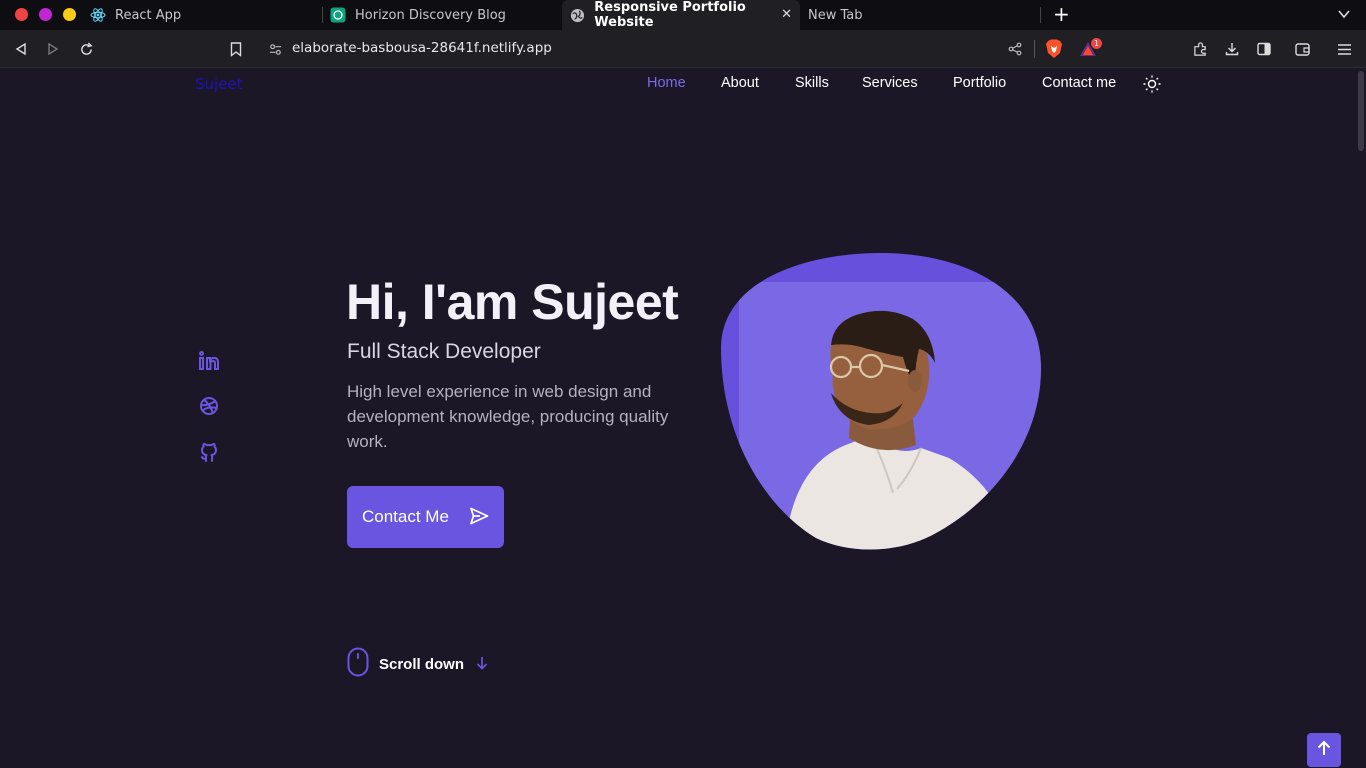  Describe the element at coordinates (1302, 49) in the screenshot. I see `wallet-icon` at that location.